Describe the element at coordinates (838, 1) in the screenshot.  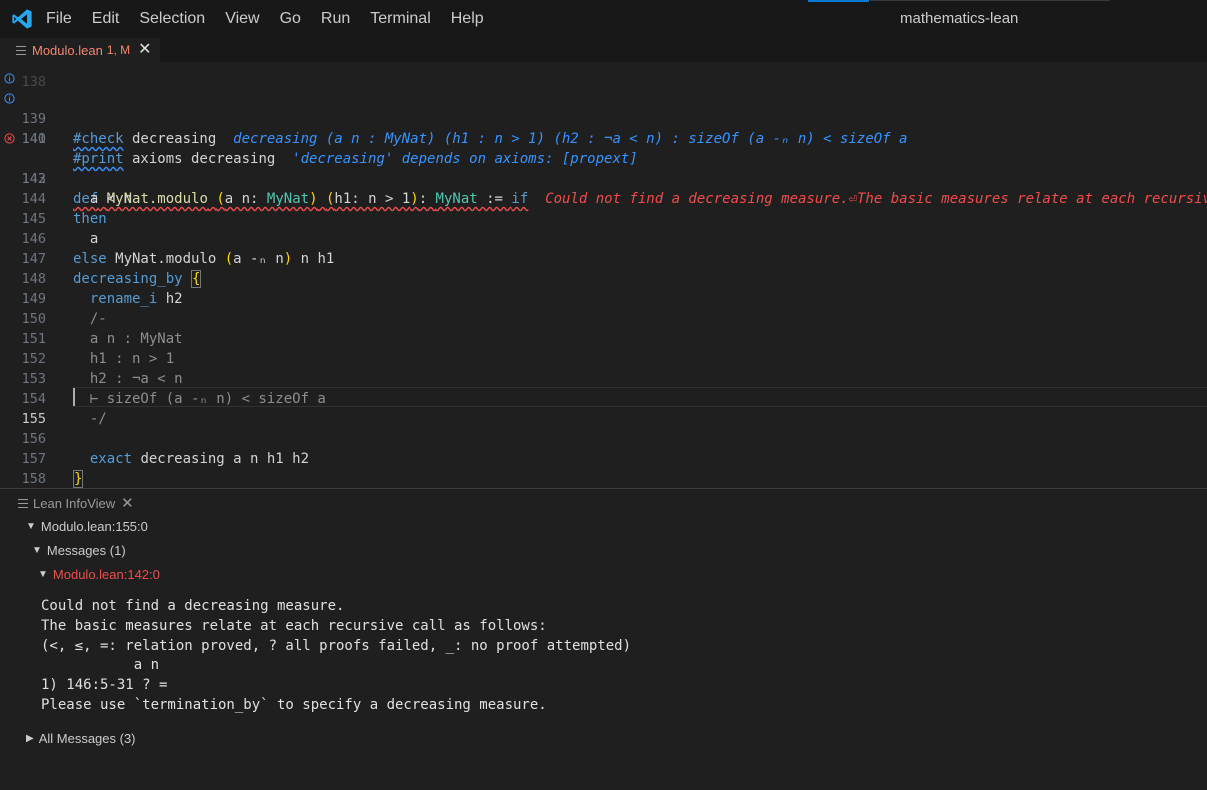
I see `command-center-accent` at that location.